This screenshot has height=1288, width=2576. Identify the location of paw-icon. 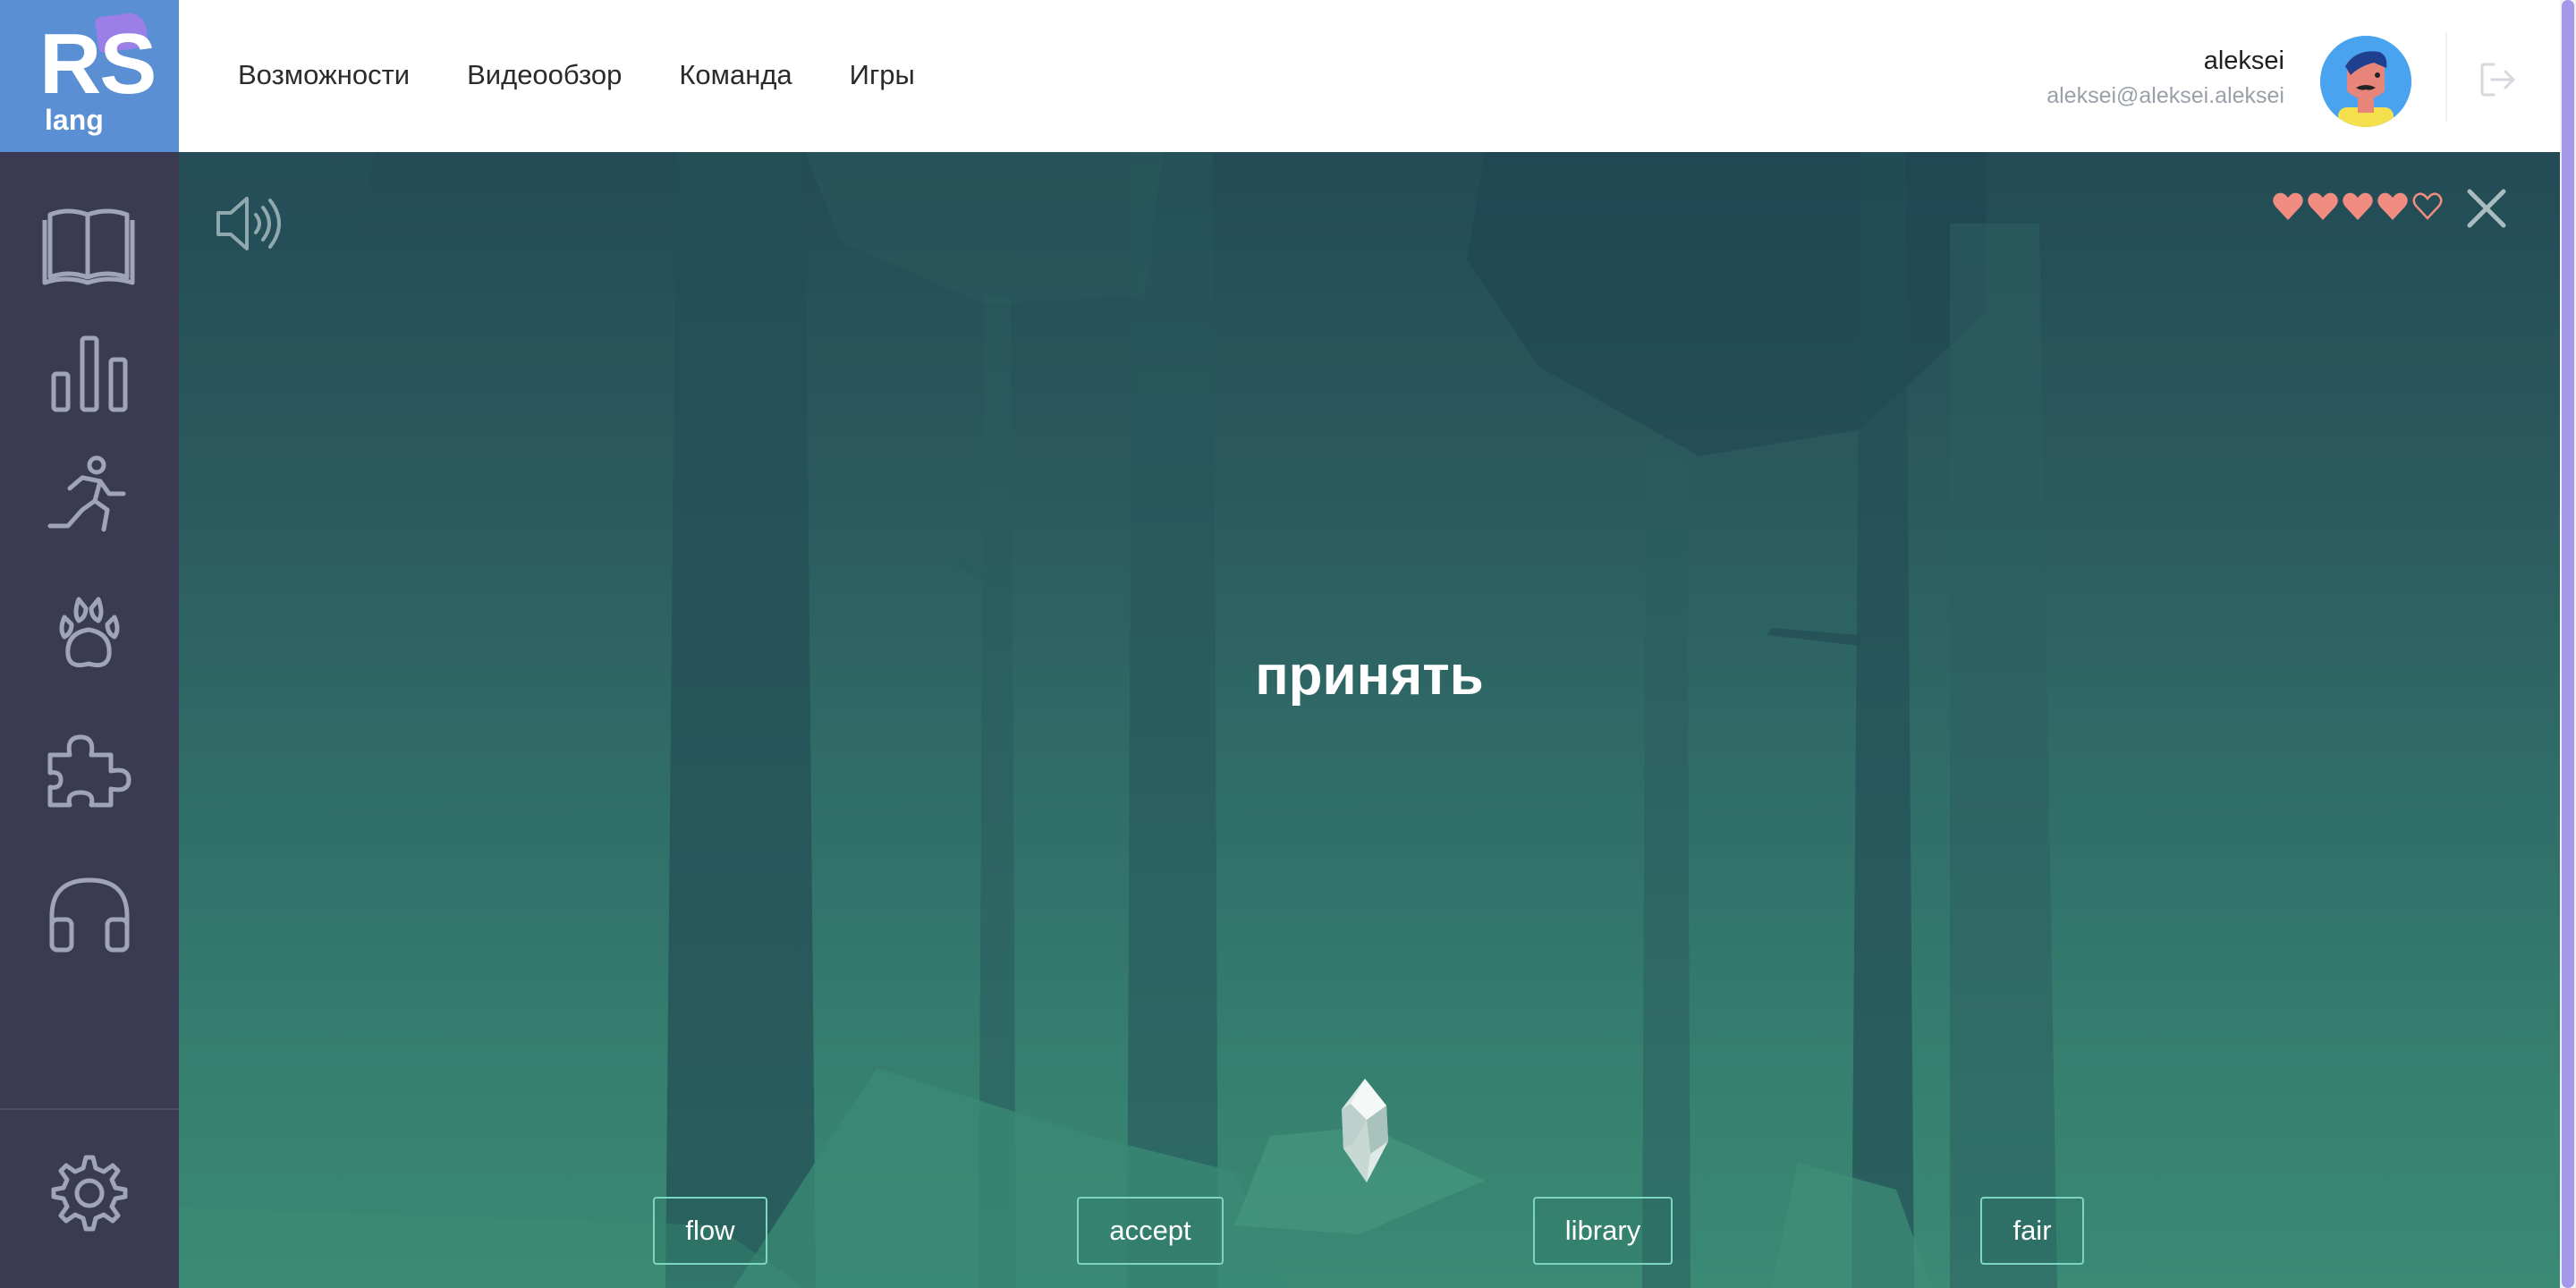
(89, 633).